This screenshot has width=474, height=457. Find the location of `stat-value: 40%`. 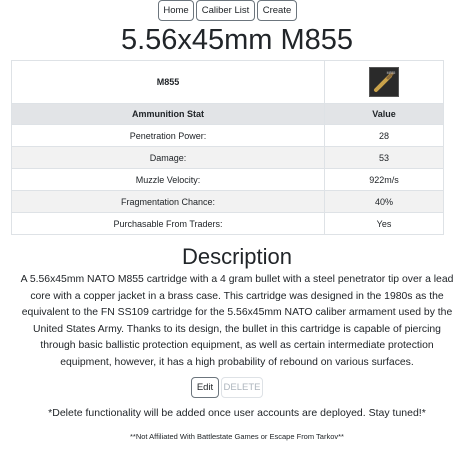

stat-value: 40% is located at coordinates (384, 201).